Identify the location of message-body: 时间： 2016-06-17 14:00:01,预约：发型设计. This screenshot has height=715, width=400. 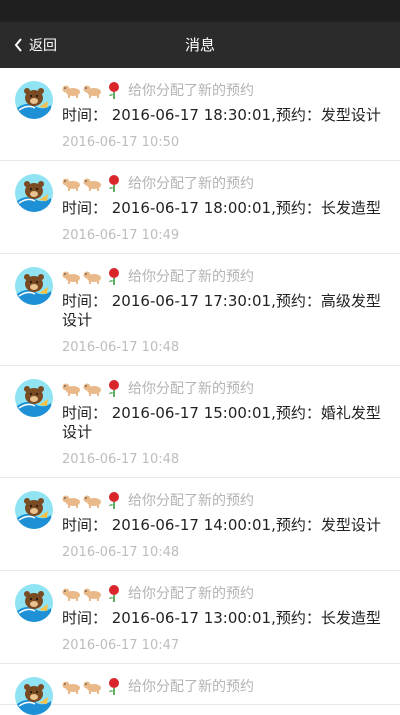
(221, 525).